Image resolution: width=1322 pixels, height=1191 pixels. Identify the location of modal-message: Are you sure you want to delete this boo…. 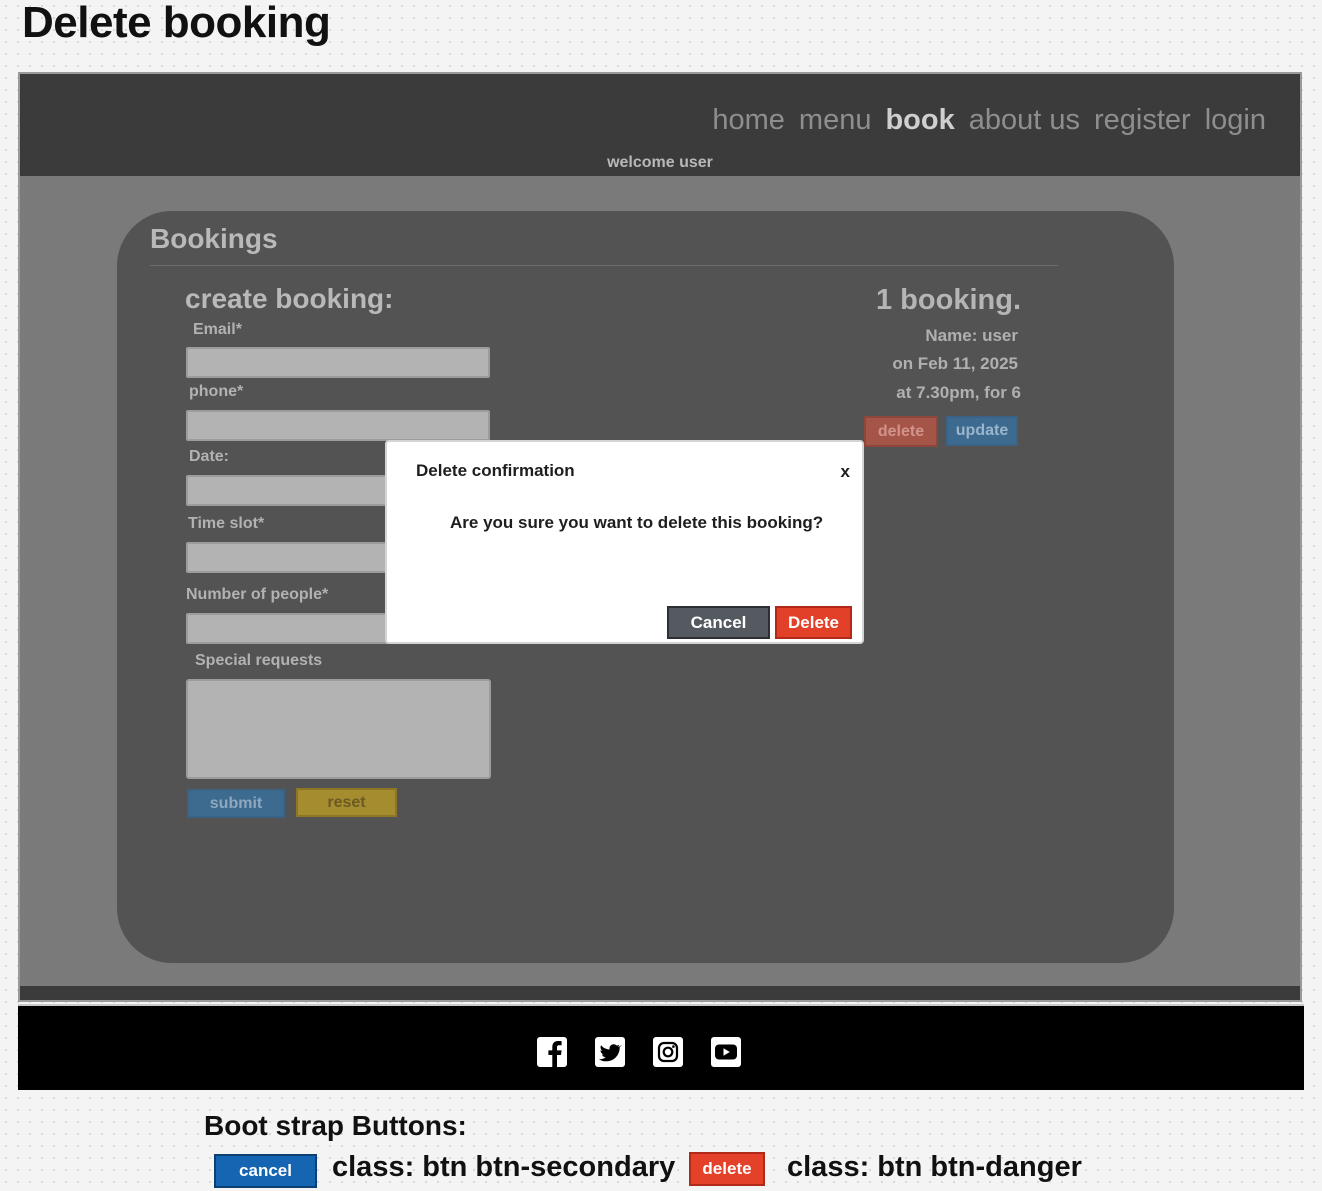
(637, 522).